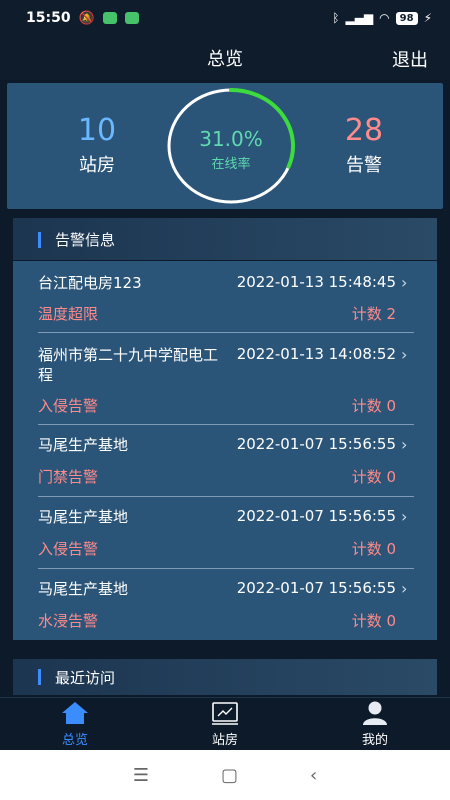 Image resolution: width=450 pixels, height=800 pixels. Describe the element at coordinates (225, 297) in the screenshot. I see `alert-item: 台江配电房123 2022-01-13 15:48:45 › 温度超限 计数 2` at that location.